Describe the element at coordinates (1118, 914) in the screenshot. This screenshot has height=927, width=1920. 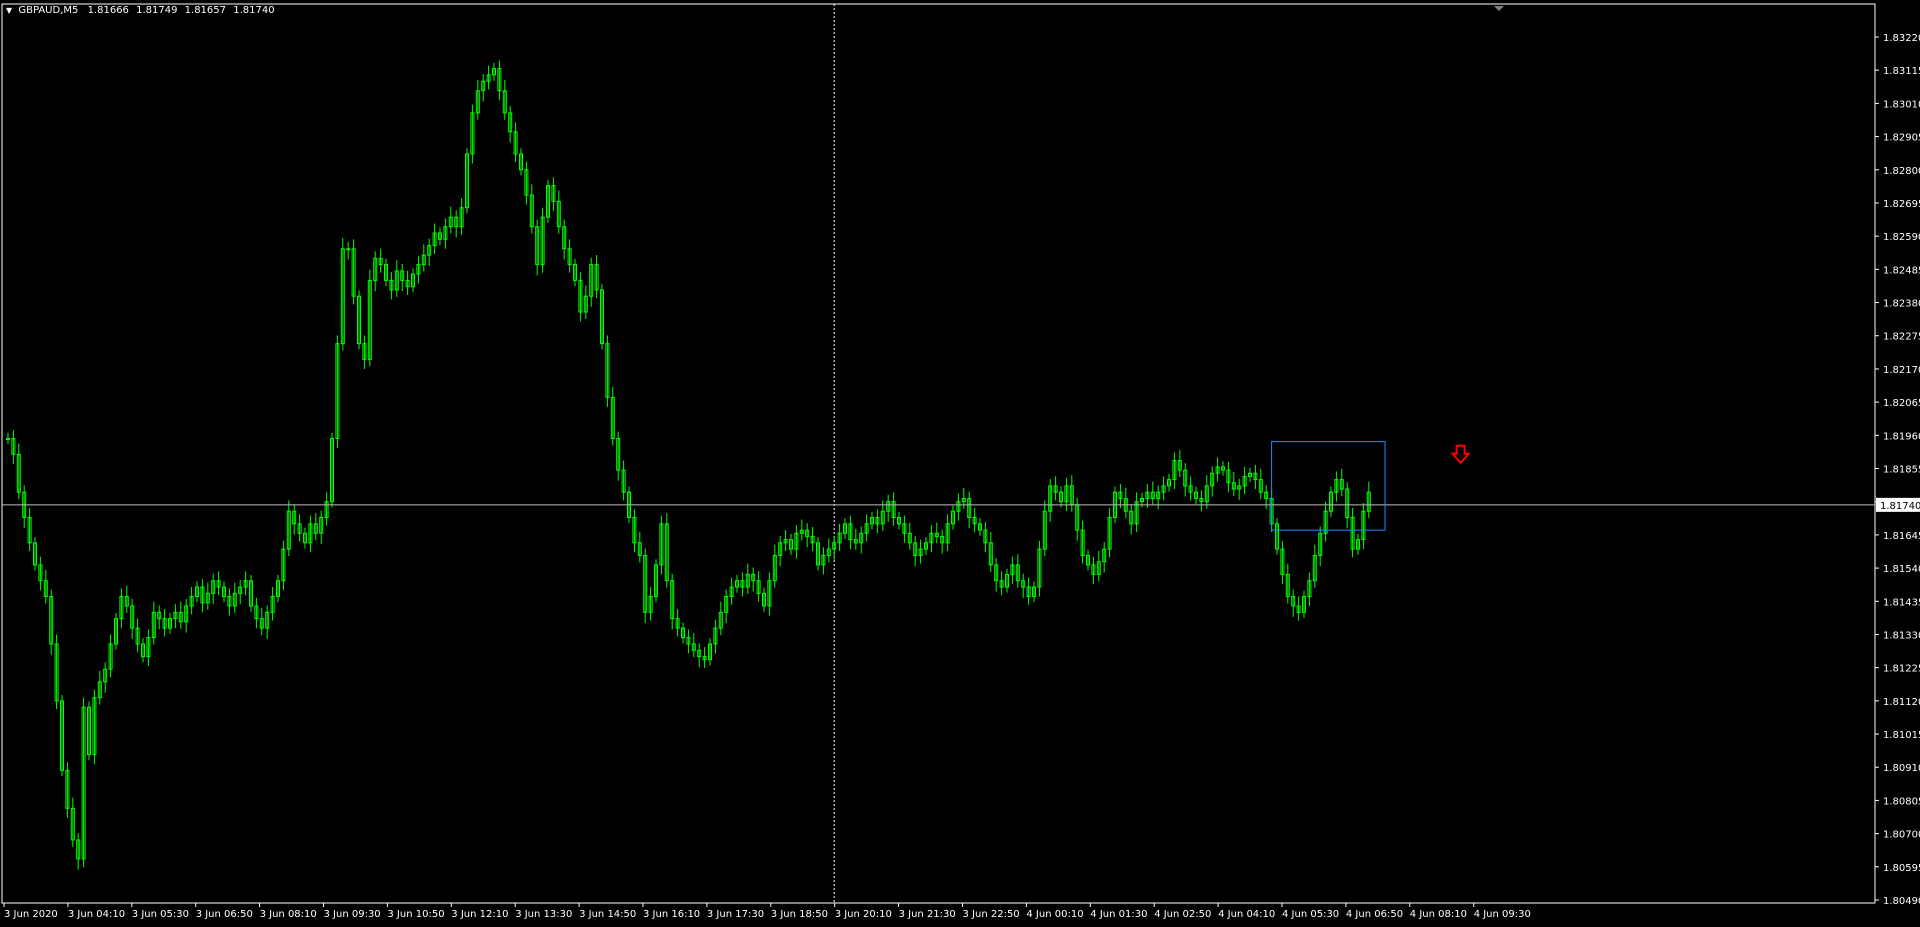
I see `time-tick-label: 4 Jun 01:30` at that location.